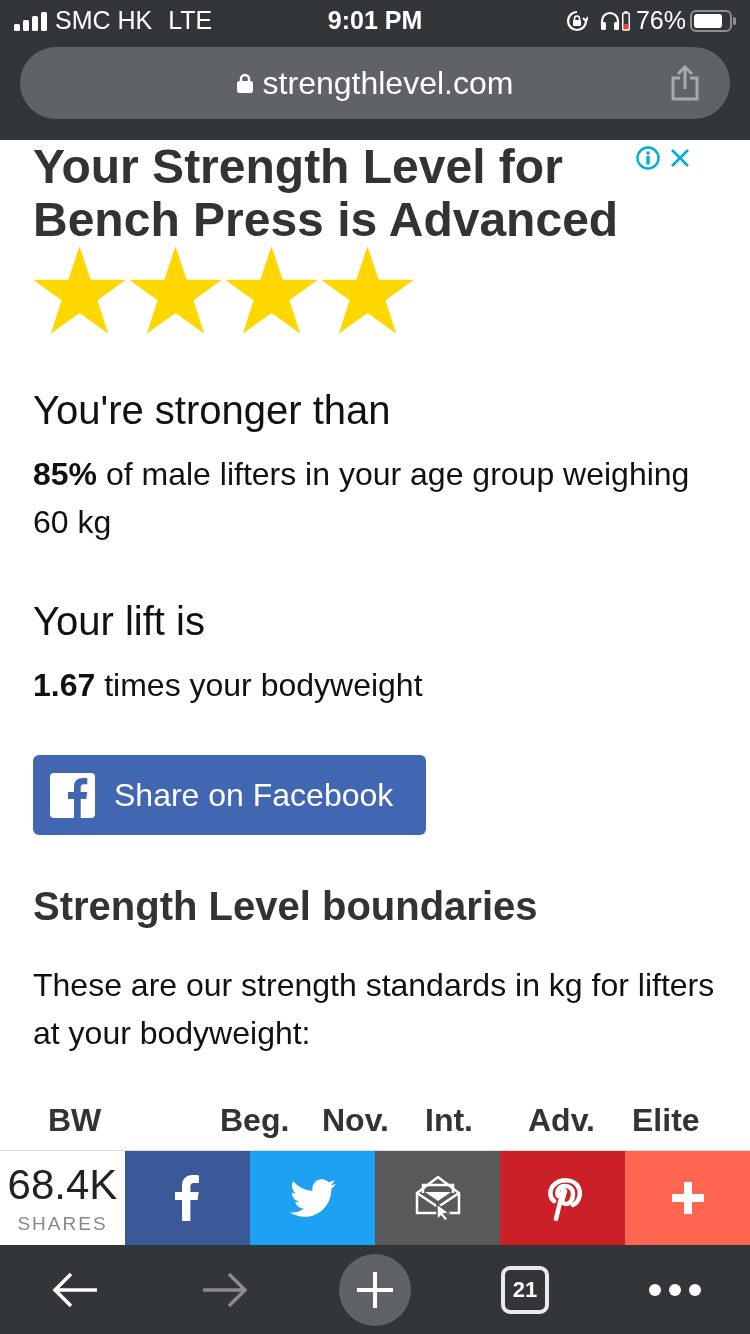 The width and height of the screenshot is (750, 1334). I want to click on share-count: 68.4K, so click(62, 1185).